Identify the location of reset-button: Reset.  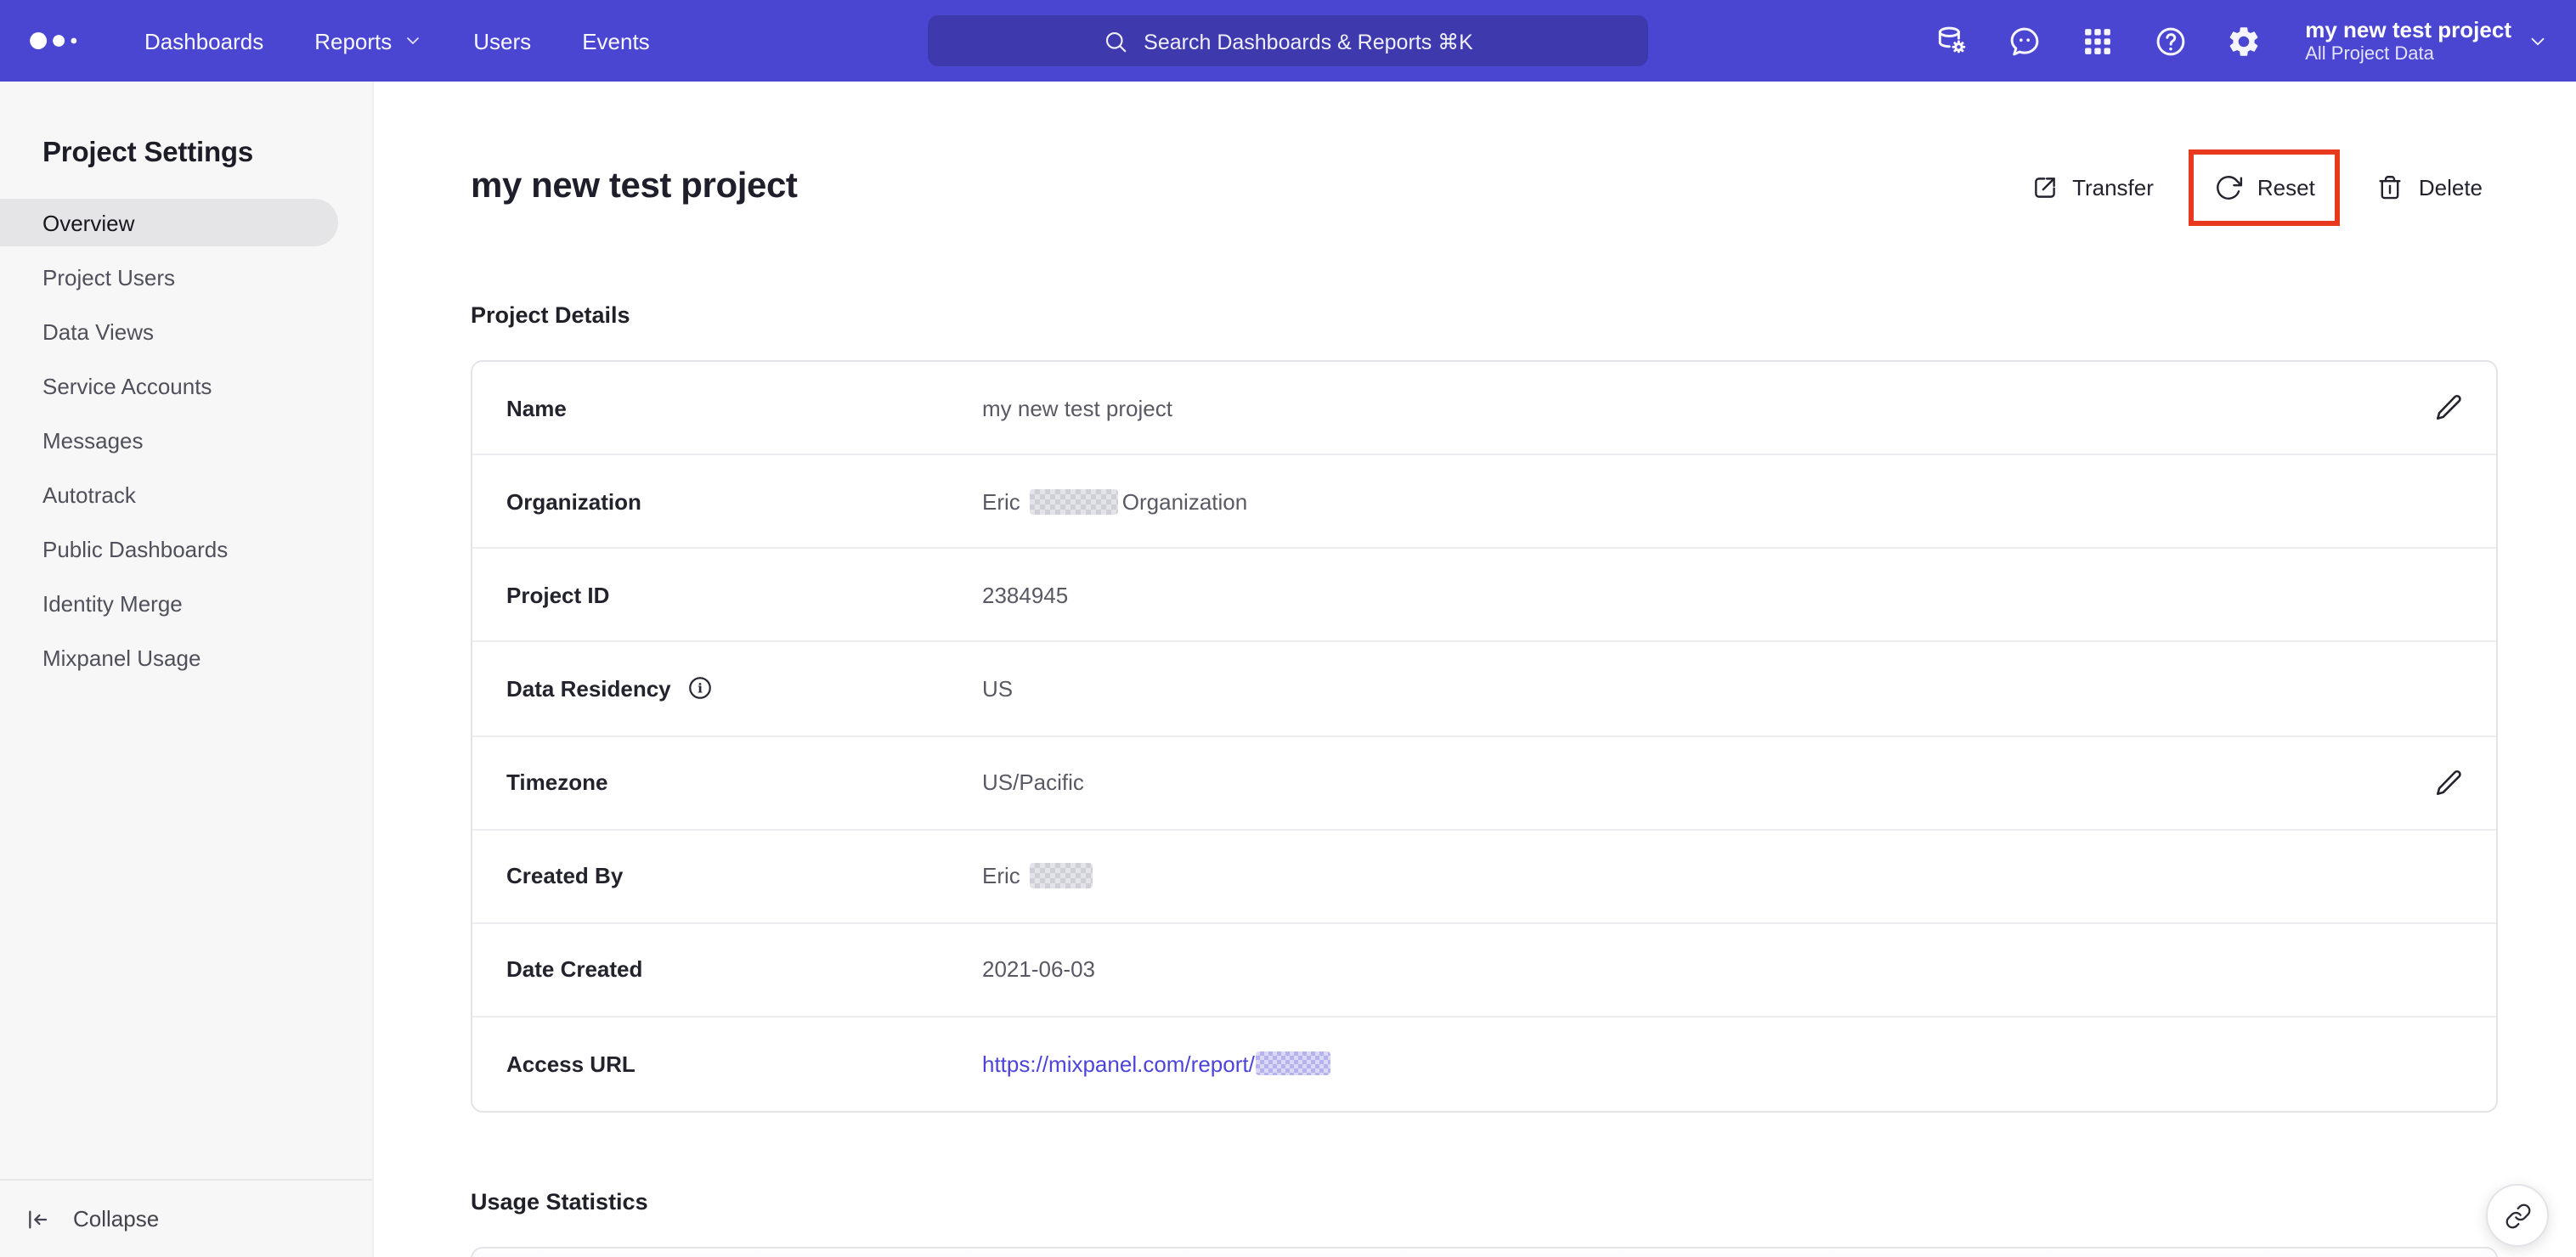
(2265, 187).